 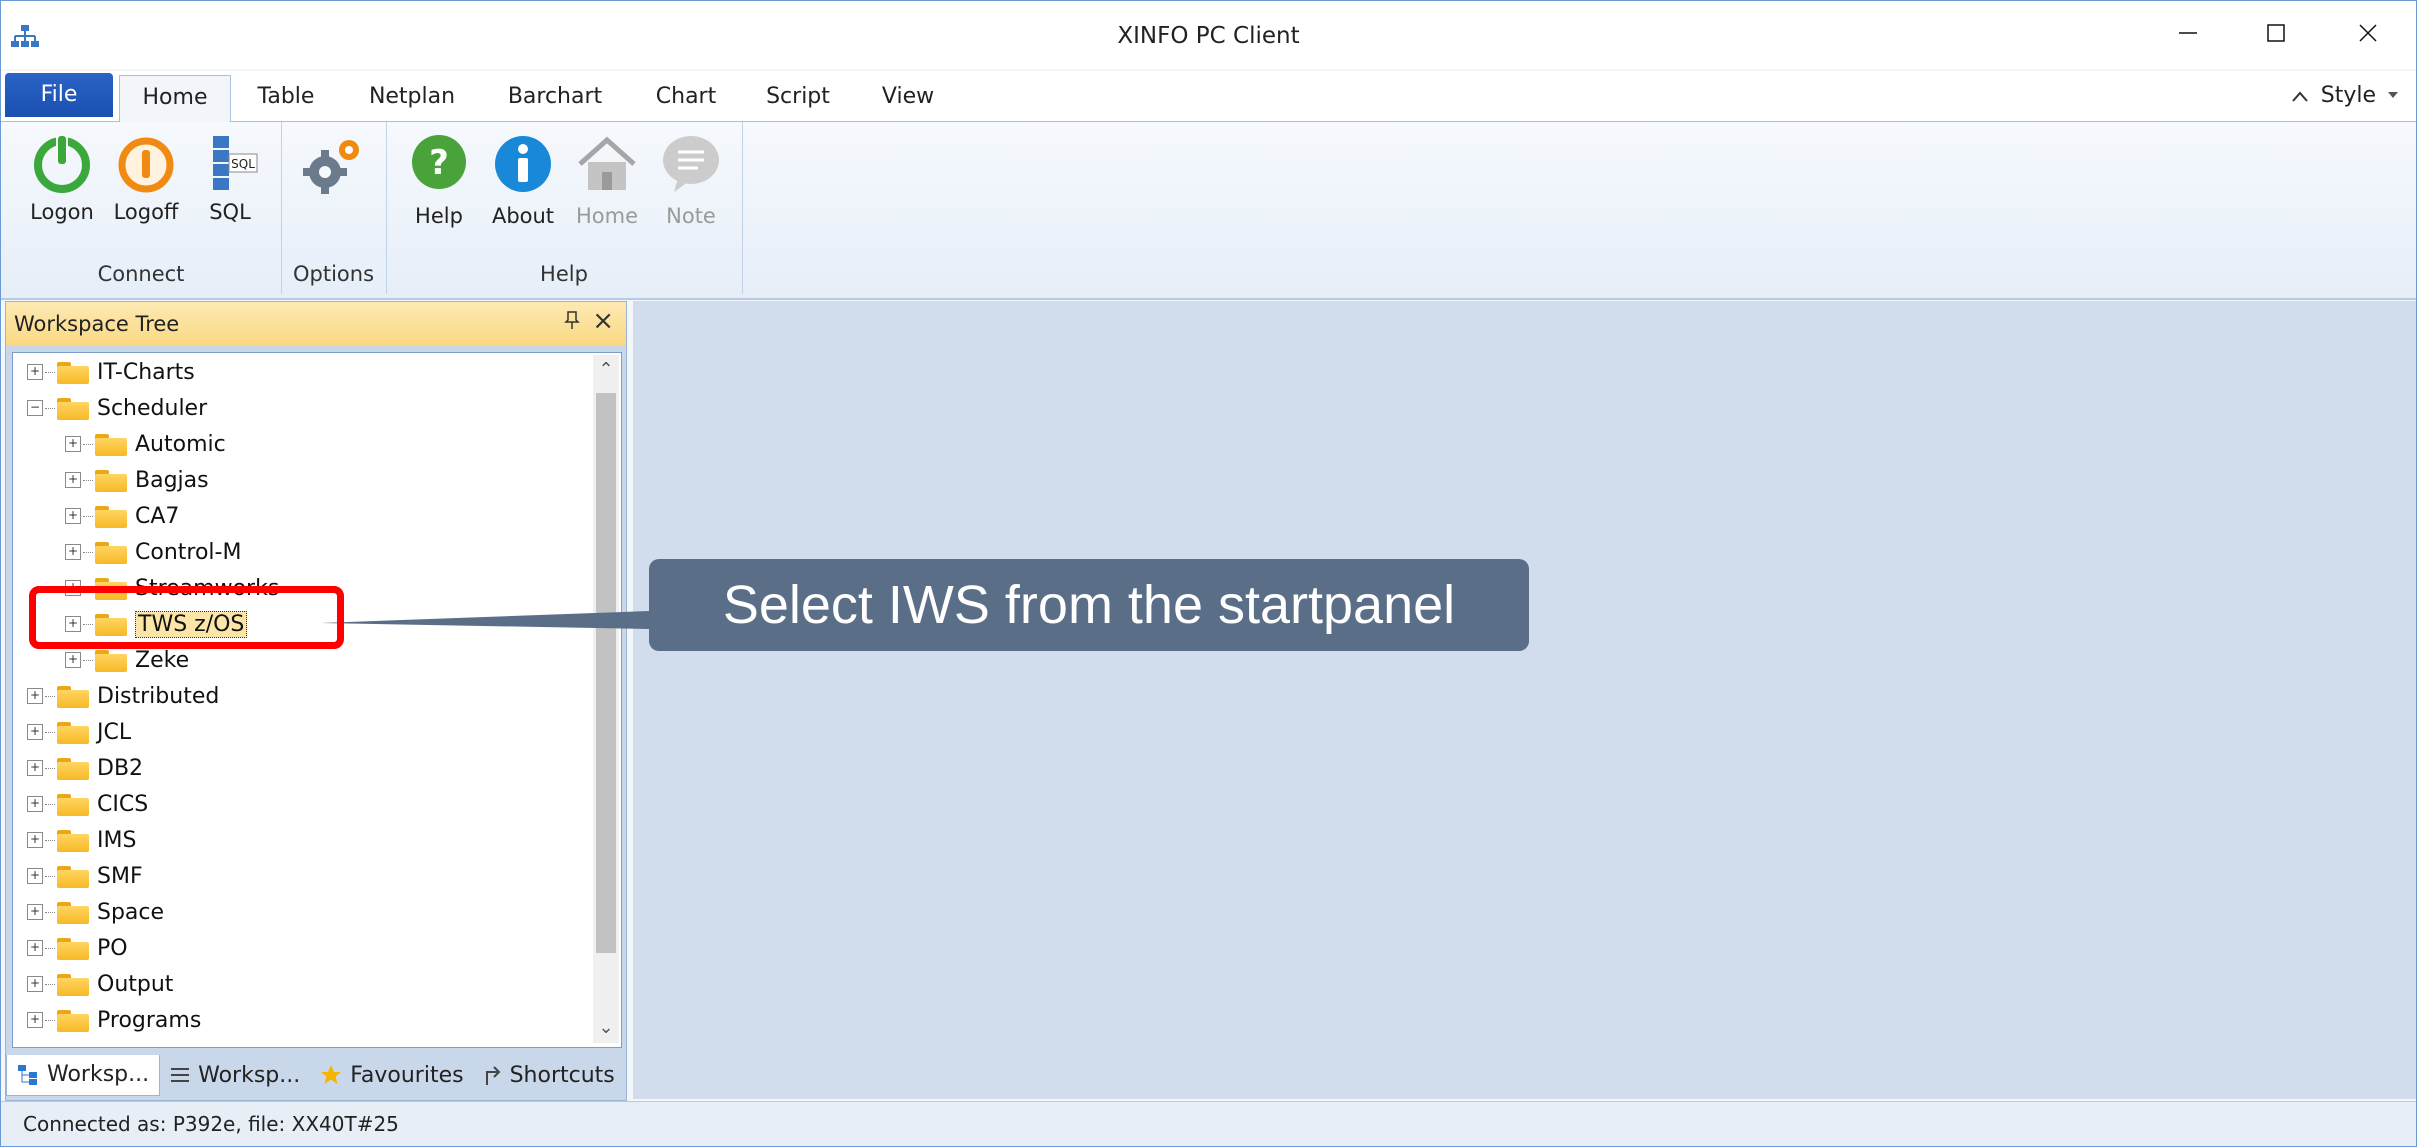 I want to click on close-icon, so click(x=2368, y=33).